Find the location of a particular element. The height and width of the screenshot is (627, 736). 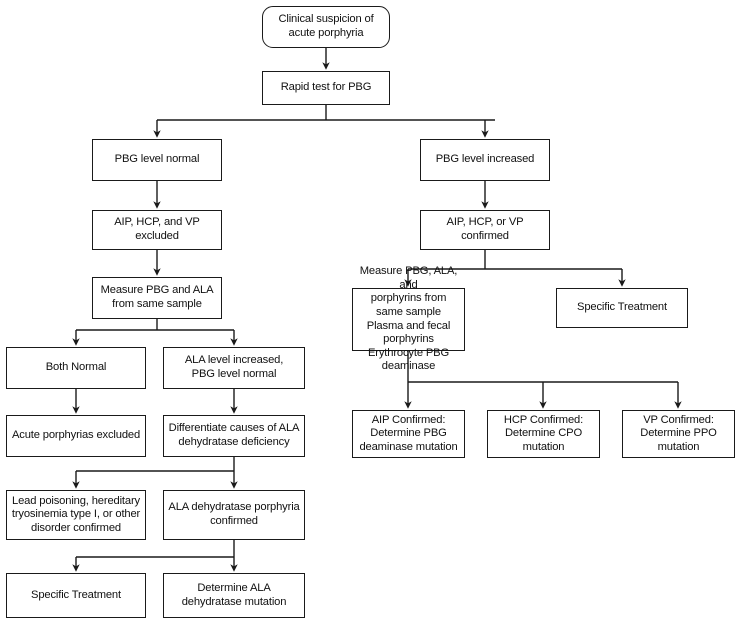

node-specific-treatment-right: Specific Treatment is located at coordinates (622, 308).